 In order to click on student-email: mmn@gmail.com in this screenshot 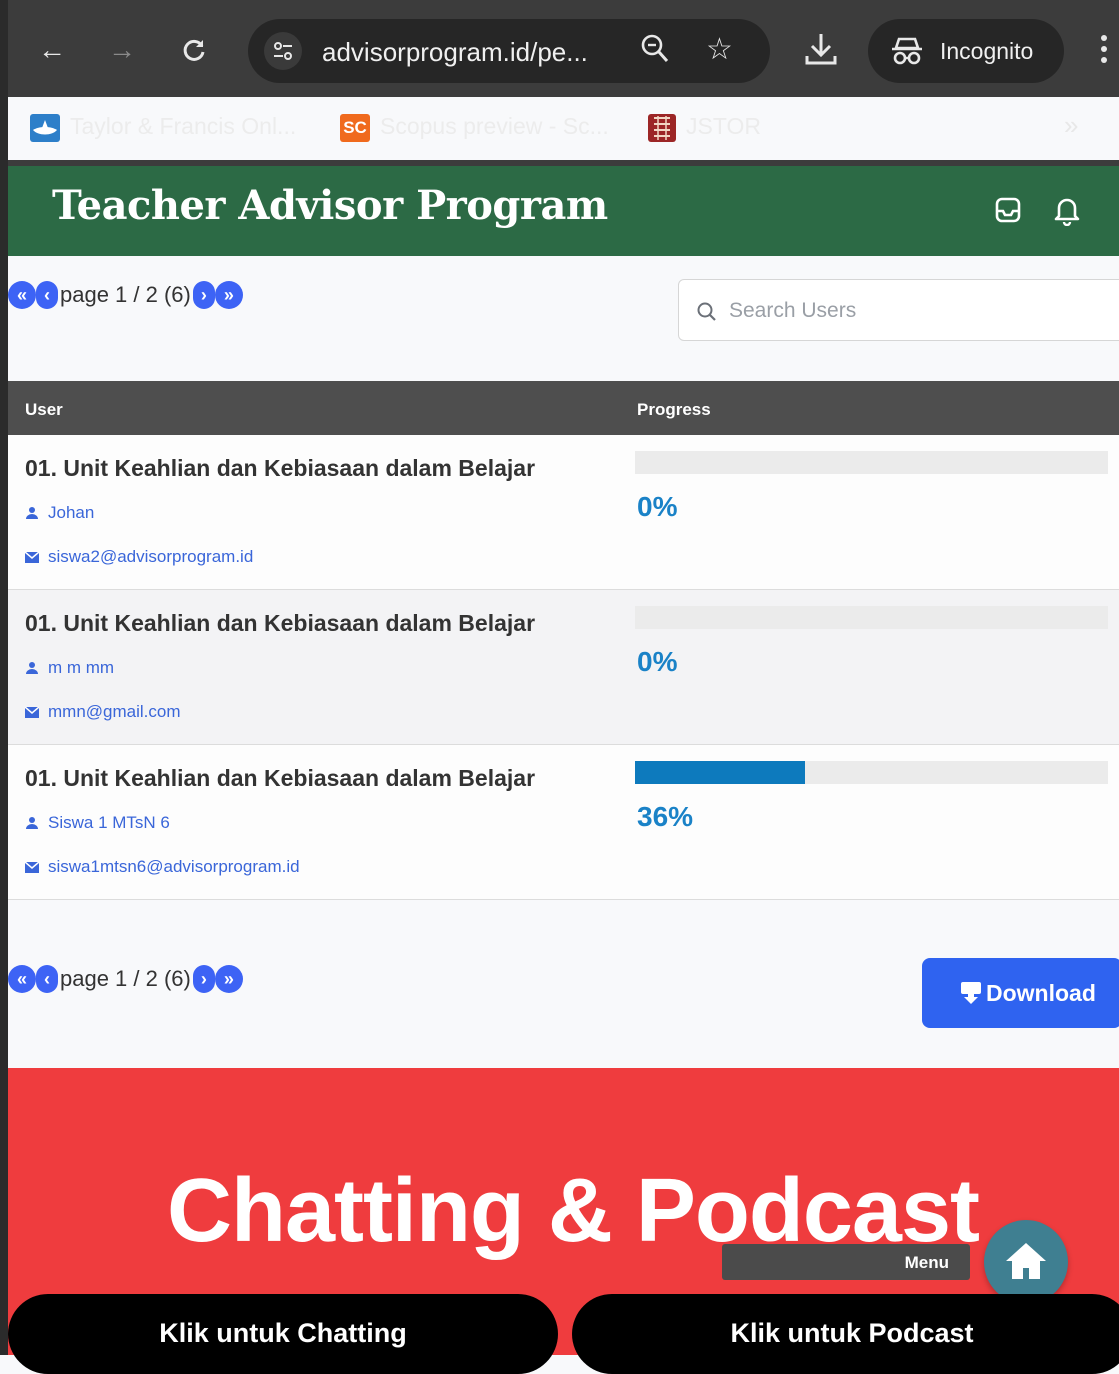, I will do `click(103, 712)`.